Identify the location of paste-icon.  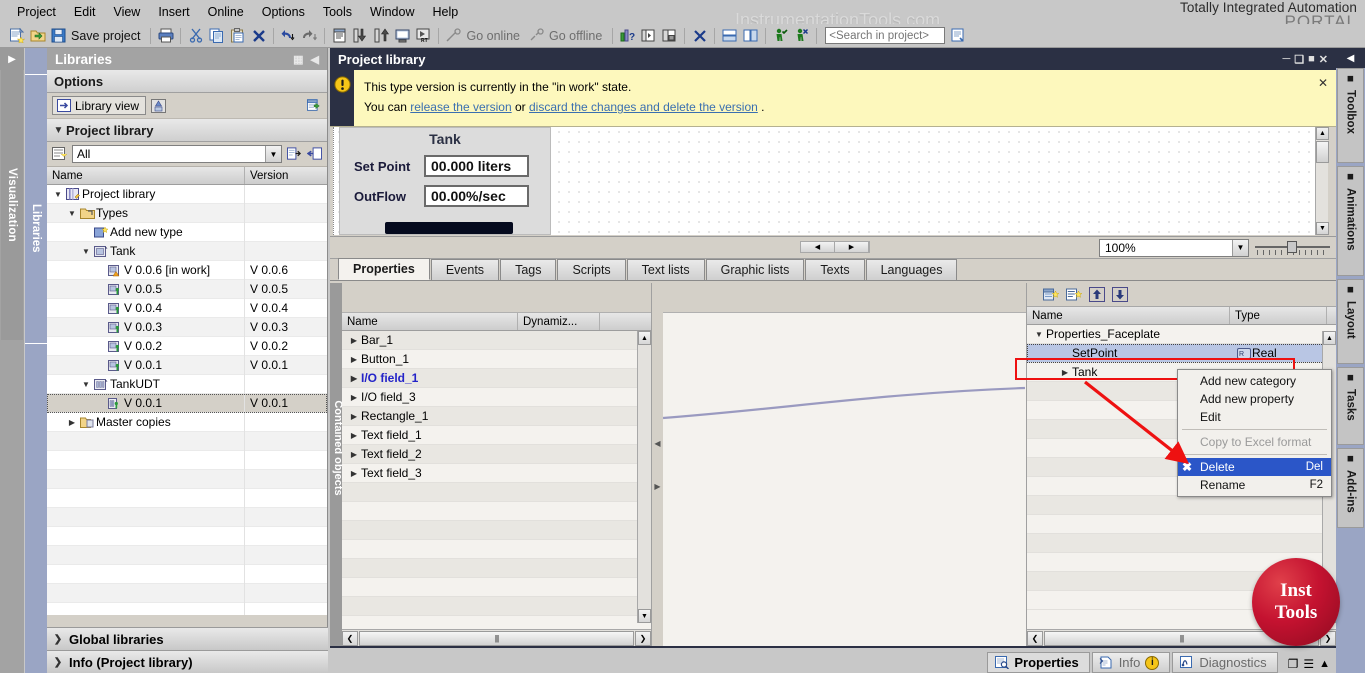
(237, 35).